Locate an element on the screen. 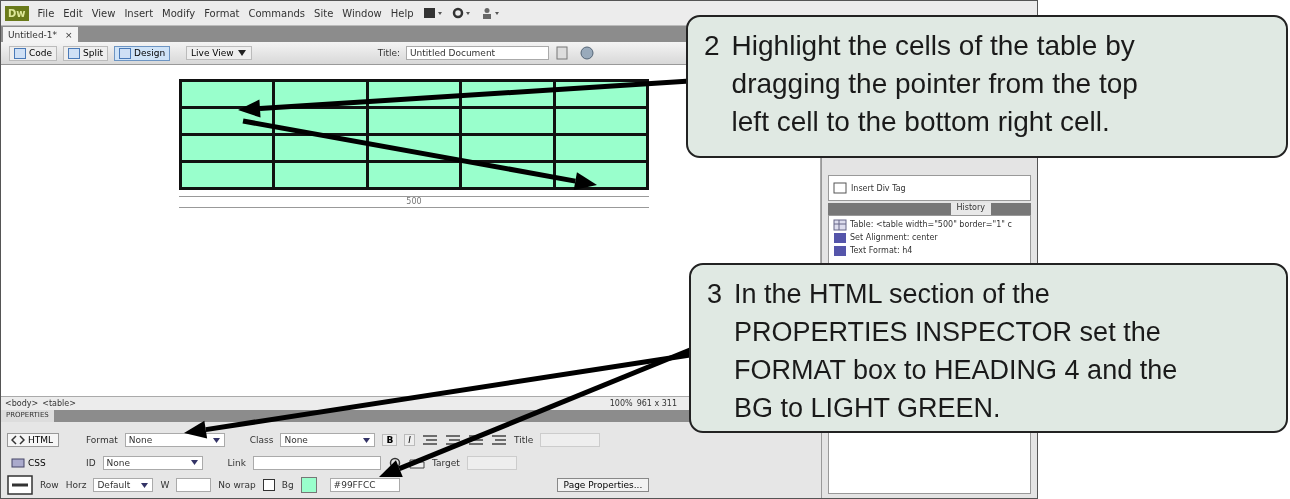 Image resolution: width=1290 pixels, height=499 pixels. menu-item: View is located at coordinates (103, 13).